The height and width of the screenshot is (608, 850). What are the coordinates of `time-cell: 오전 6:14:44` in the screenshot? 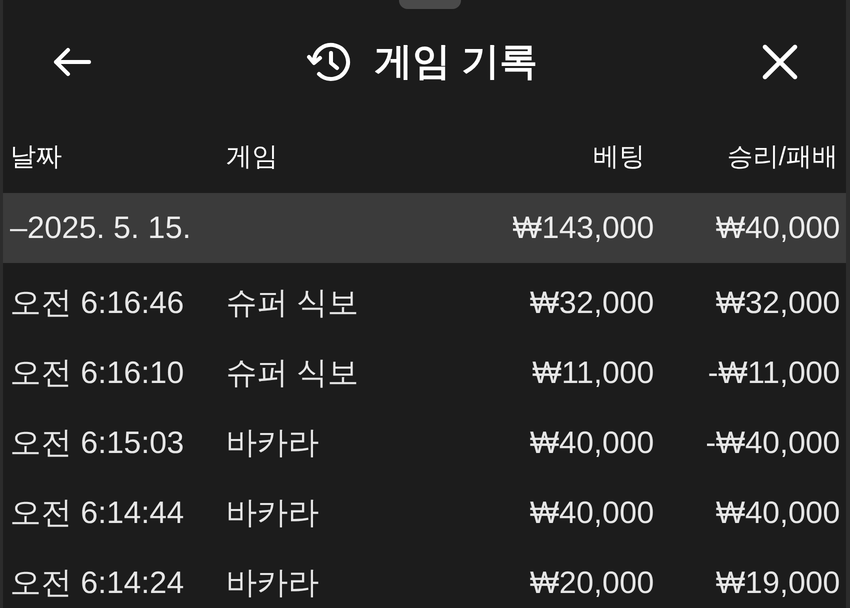 It's located at (97, 512).